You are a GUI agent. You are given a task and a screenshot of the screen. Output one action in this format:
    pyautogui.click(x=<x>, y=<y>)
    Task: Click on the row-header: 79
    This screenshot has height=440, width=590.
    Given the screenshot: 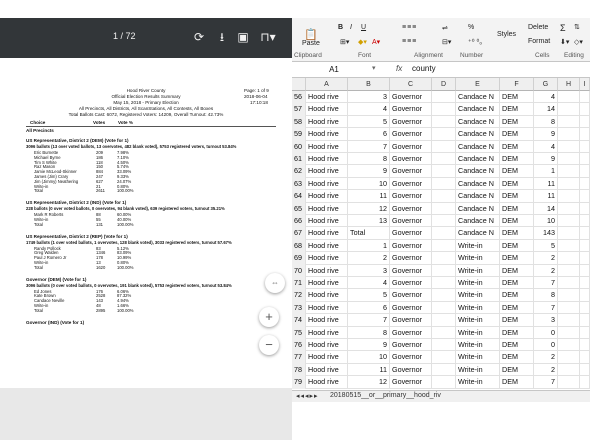 What is the action you would take?
    pyautogui.click(x=299, y=382)
    